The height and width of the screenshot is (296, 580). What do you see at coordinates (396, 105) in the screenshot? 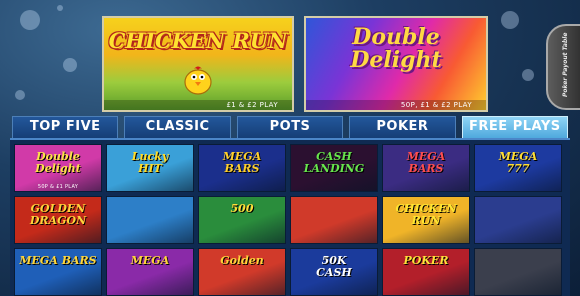
I see `featured-game-stakes: 50P, £1 & £2 PLAY` at bounding box center [396, 105].